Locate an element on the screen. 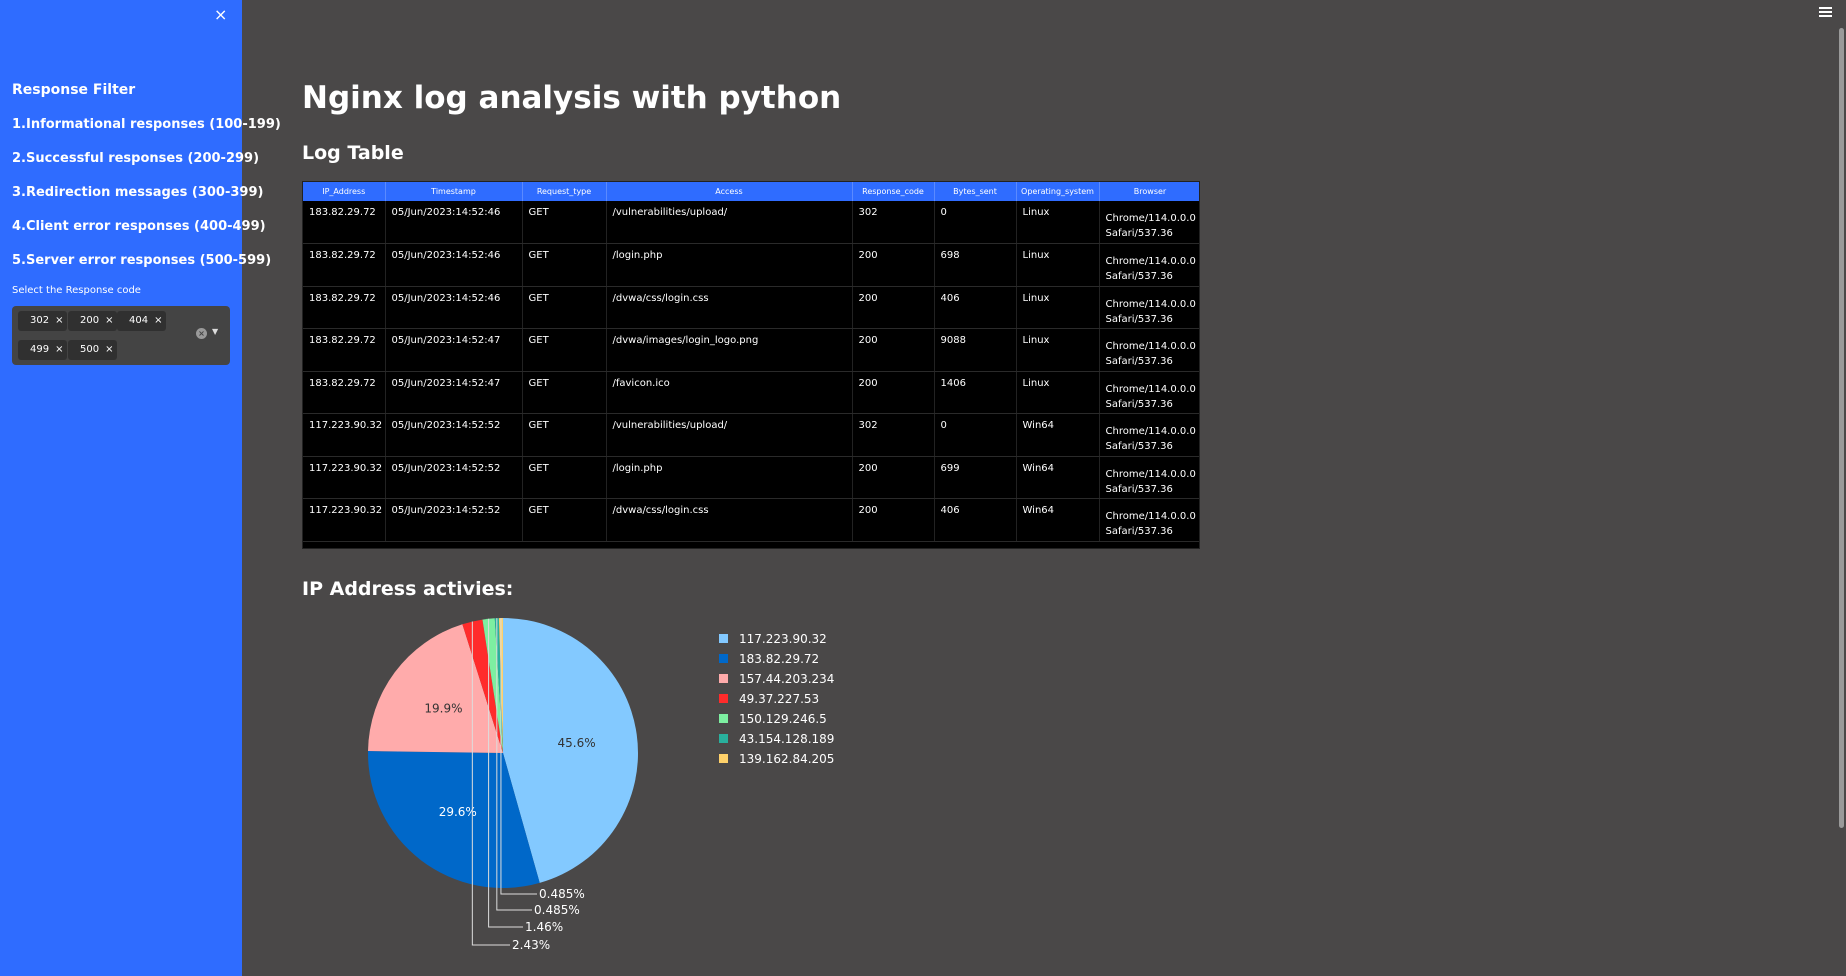 The height and width of the screenshot is (976, 1846). page-title: Nginx log analysis with python is located at coordinates (572, 98).